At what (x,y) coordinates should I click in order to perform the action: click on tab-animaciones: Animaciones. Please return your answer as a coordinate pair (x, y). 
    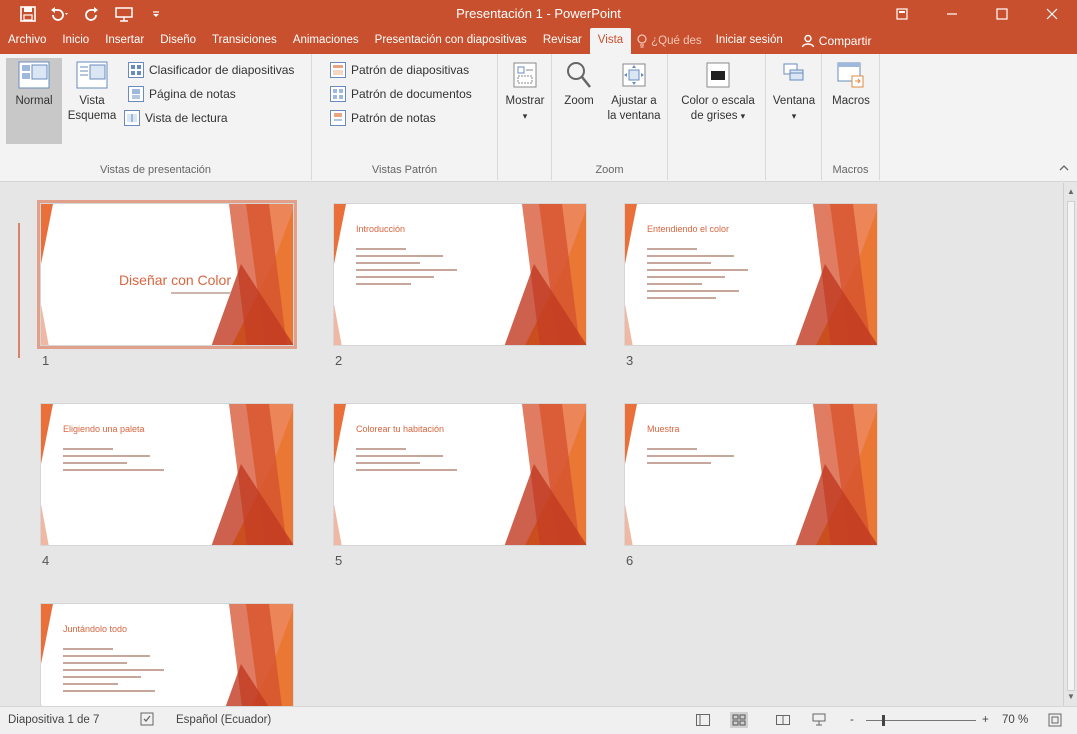
    Looking at the image, I should click on (326, 41).